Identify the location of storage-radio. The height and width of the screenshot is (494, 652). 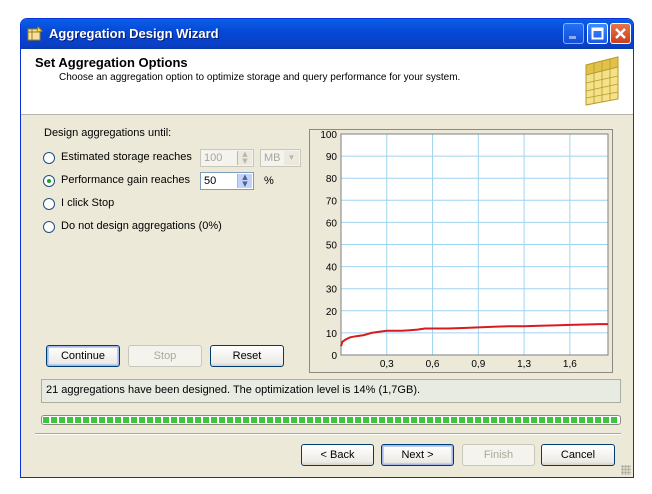
(49, 158).